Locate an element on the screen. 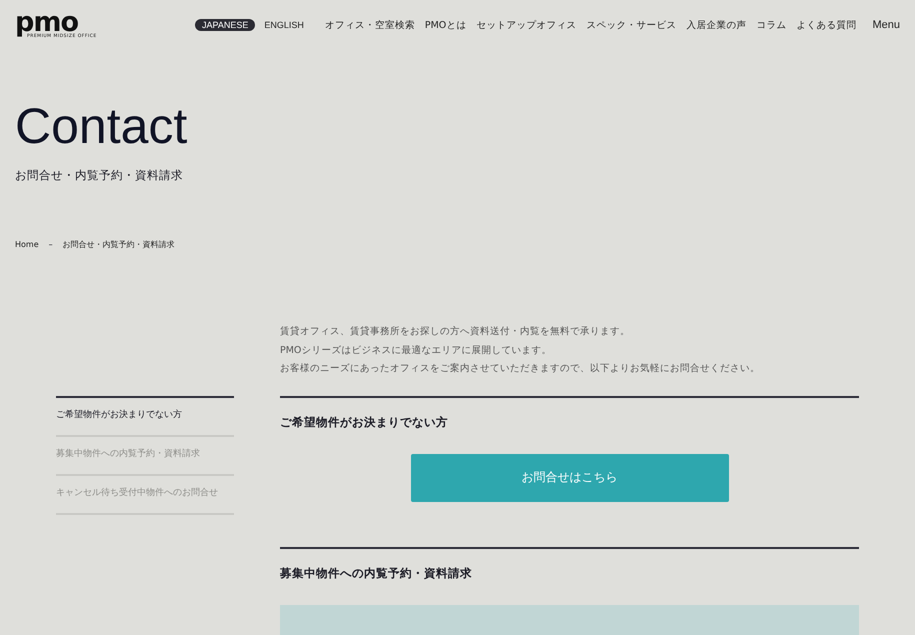 The width and height of the screenshot is (915, 635). nav-link: オフィス・空室検索 is located at coordinates (369, 25).